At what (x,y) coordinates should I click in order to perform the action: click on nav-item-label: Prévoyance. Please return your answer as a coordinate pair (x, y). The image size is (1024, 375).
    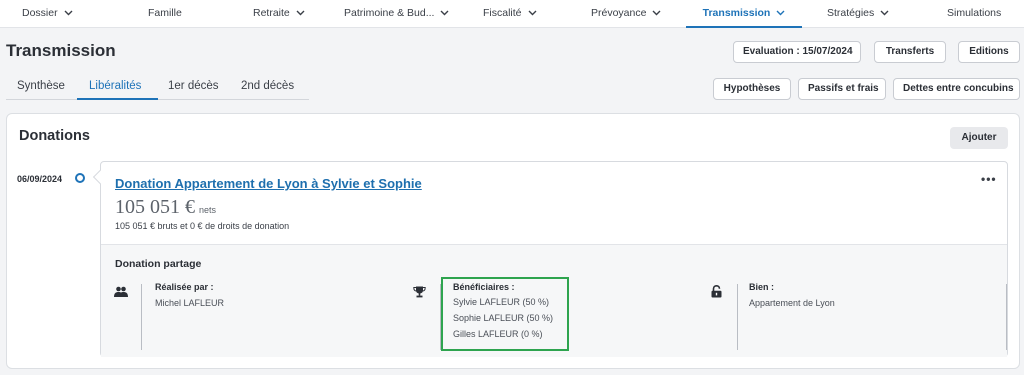
    Looking at the image, I should click on (619, 13).